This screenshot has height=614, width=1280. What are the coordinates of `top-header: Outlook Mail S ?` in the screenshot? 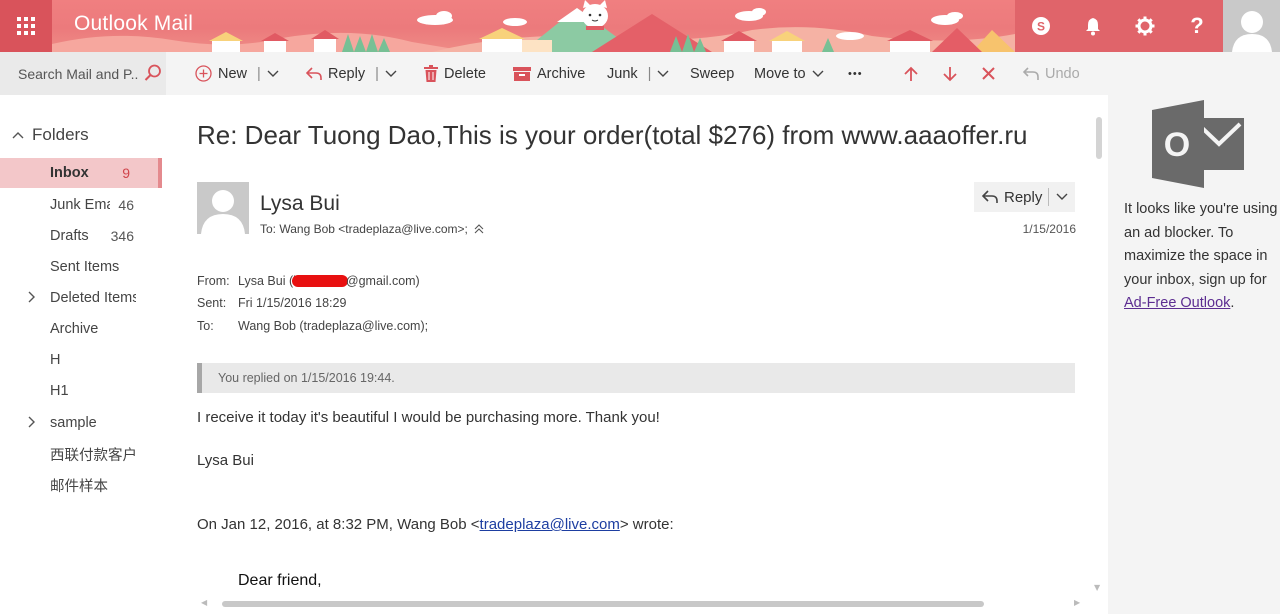 It's located at (640, 26).